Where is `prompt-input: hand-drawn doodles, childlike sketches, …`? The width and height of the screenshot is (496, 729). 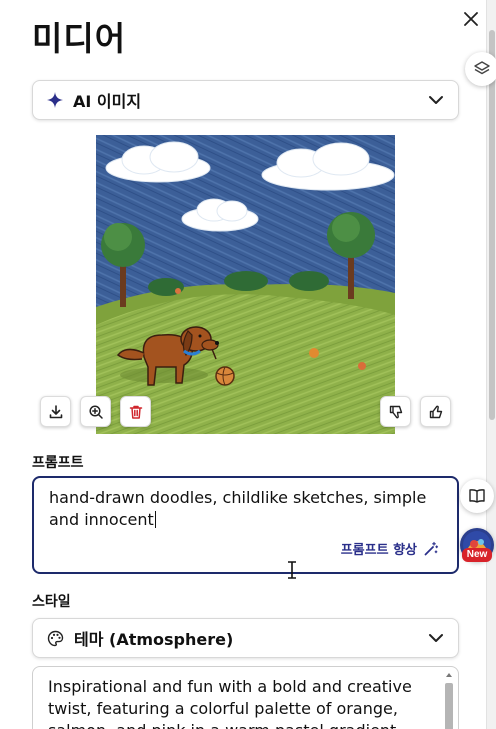 prompt-input: hand-drawn doodles, childlike sketches, … is located at coordinates (245, 525).